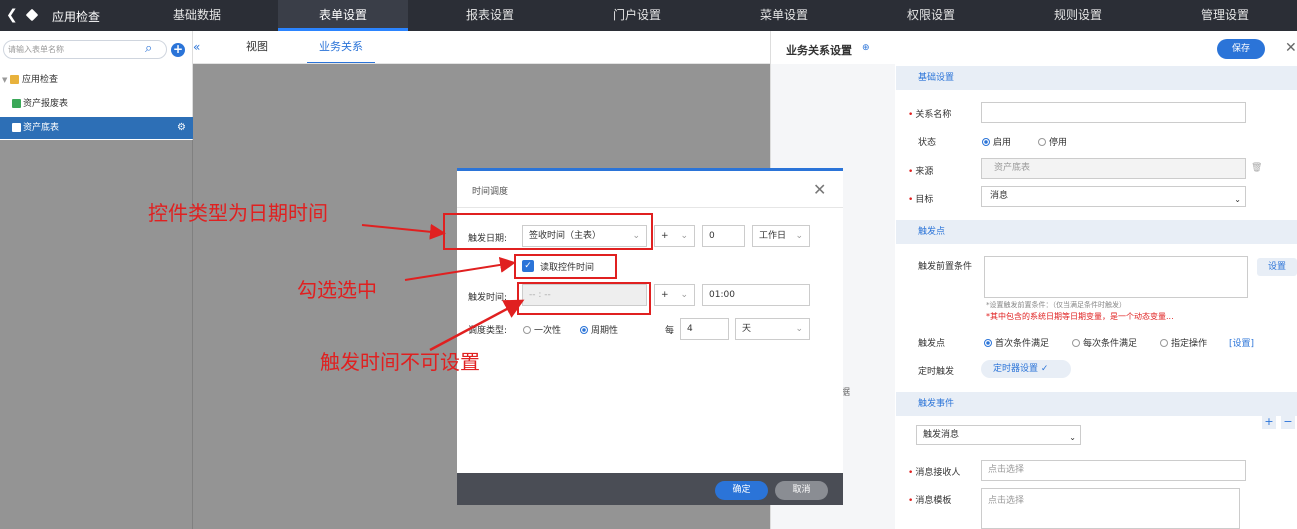 The image size is (1297, 529). What do you see at coordinates (443, 287) in the screenshot?
I see `annotation-arrows` at bounding box center [443, 287].